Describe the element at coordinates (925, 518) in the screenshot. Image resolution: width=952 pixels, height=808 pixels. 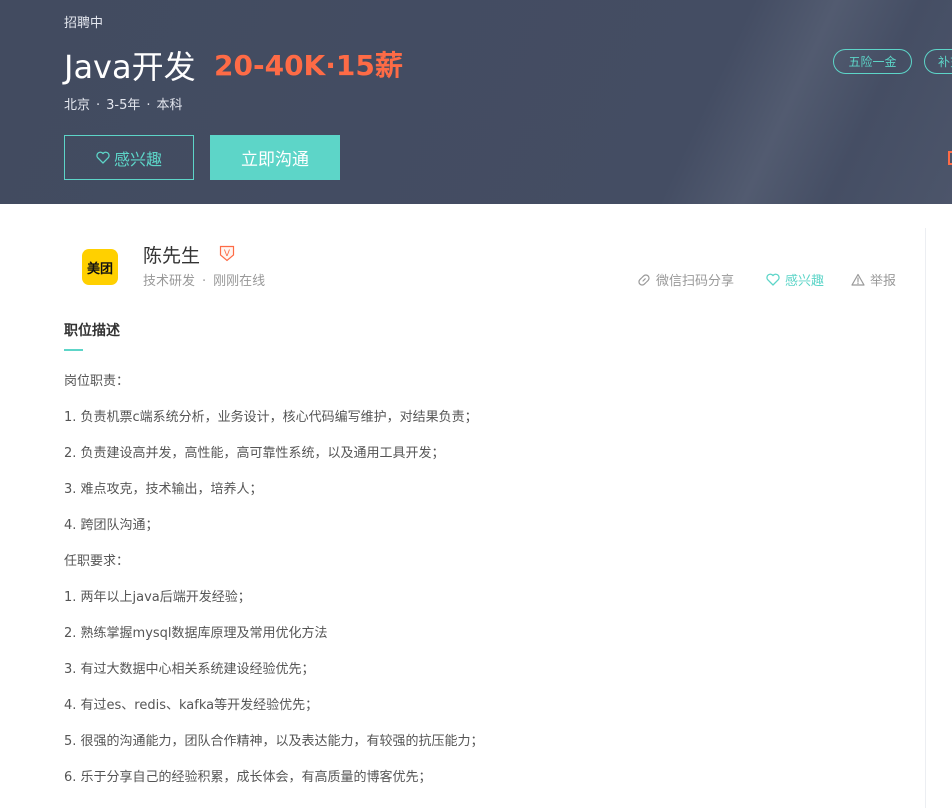
I see `sidebar-divider` at that location.